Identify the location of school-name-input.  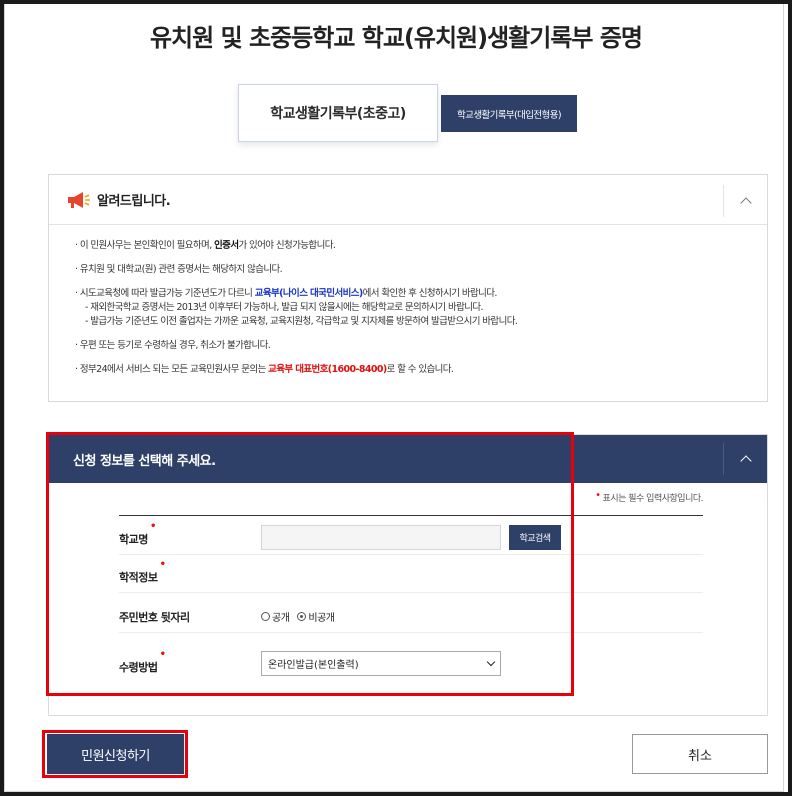
(381, 537).